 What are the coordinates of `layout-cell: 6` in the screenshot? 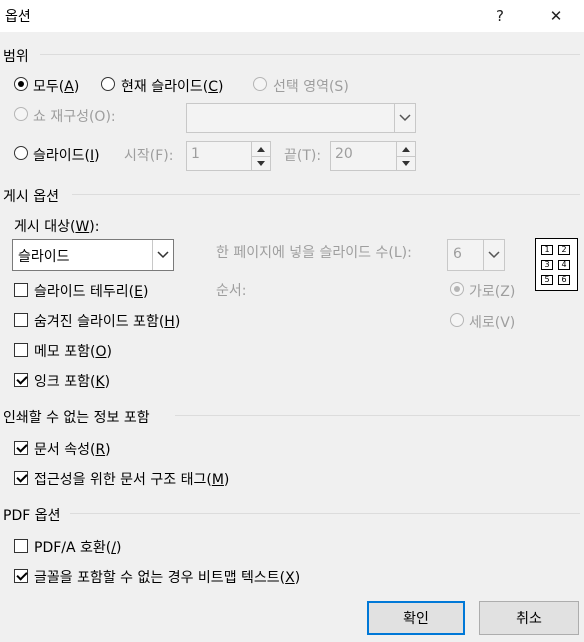 It's located at (564, 280).